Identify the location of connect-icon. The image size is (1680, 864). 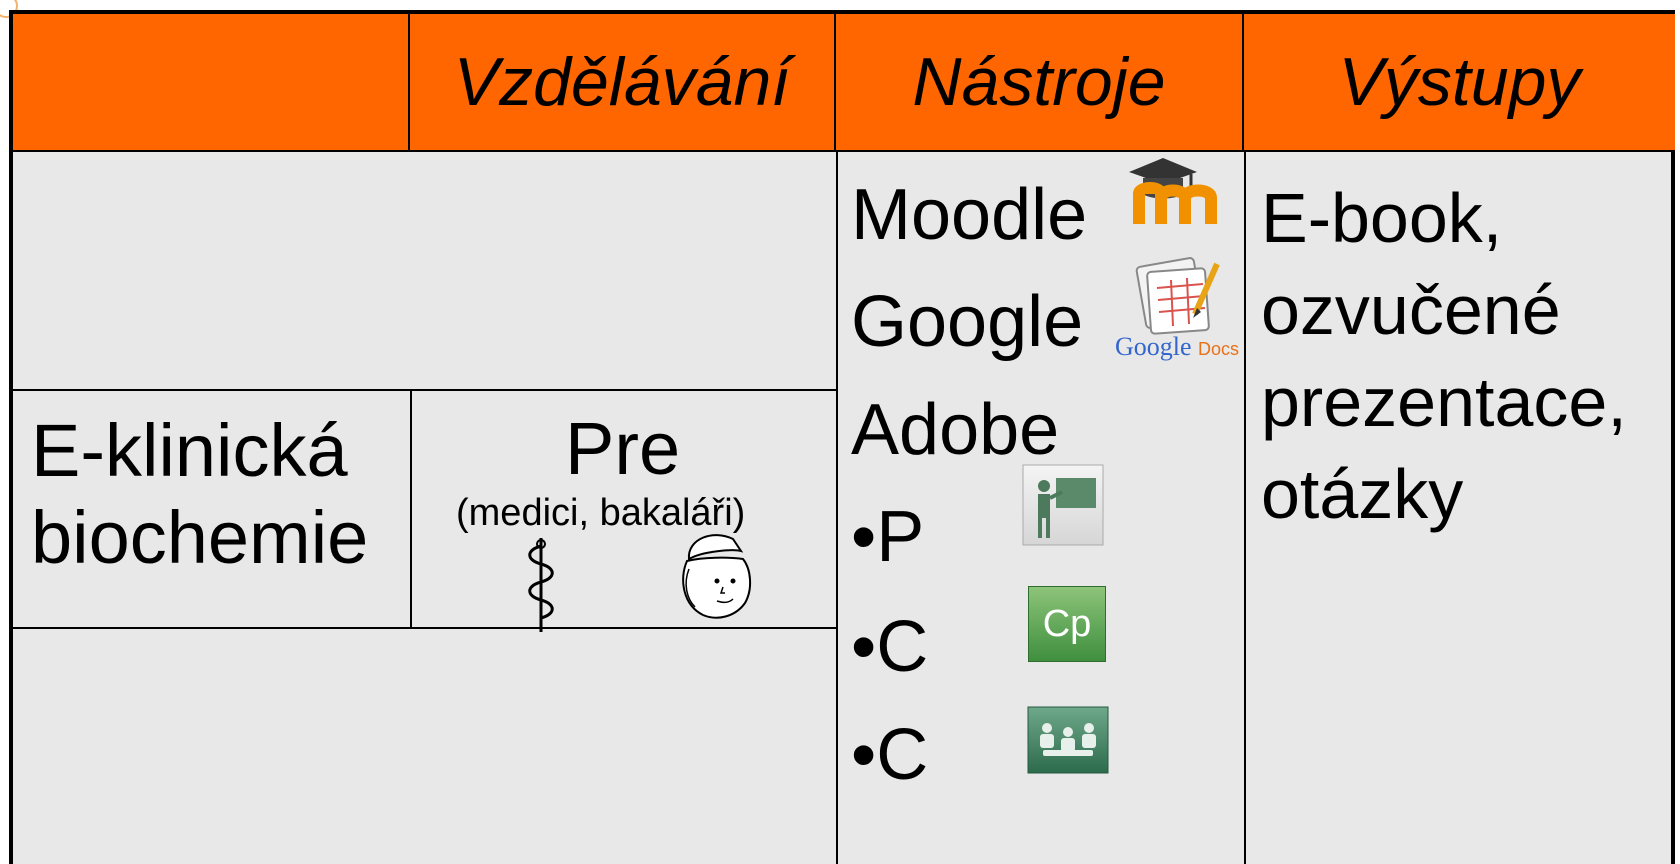
(1068, 740).